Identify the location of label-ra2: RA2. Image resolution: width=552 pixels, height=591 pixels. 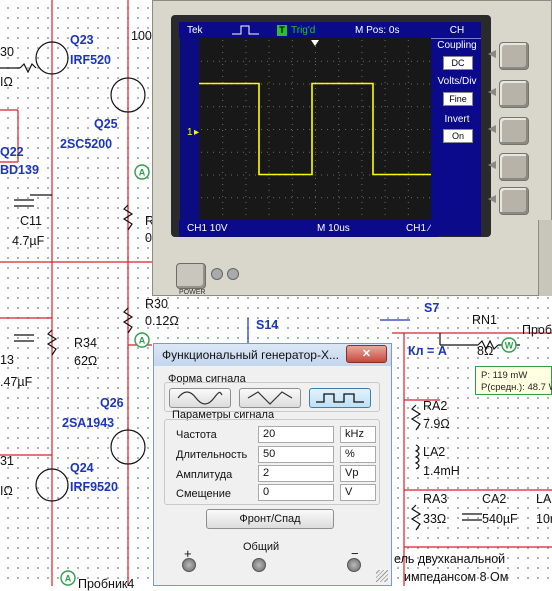
(435, 406).